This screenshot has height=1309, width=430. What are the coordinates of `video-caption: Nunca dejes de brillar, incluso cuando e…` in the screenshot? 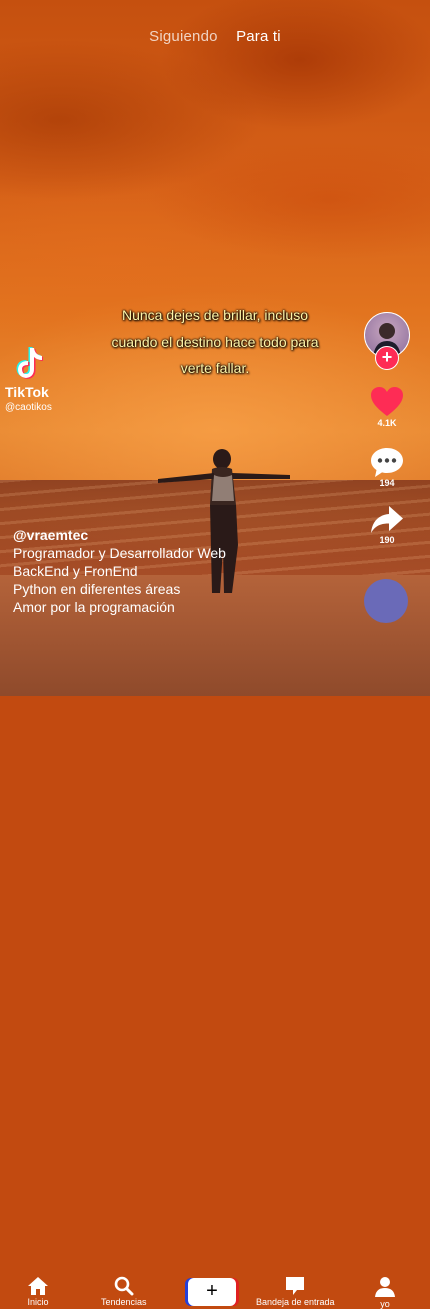 It's located at (215, 341).